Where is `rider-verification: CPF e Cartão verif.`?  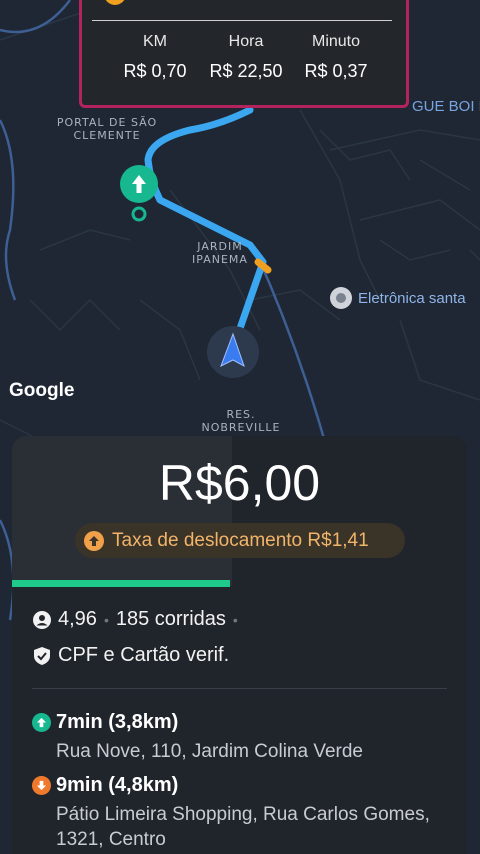 rider-verification: CPF e Cartão verif. is located at coordinates (130, 655).